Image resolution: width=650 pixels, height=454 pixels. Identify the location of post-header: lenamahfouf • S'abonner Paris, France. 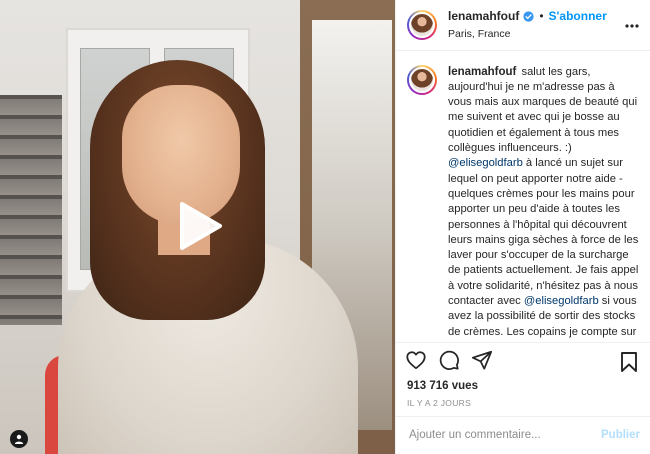
(523, 25).